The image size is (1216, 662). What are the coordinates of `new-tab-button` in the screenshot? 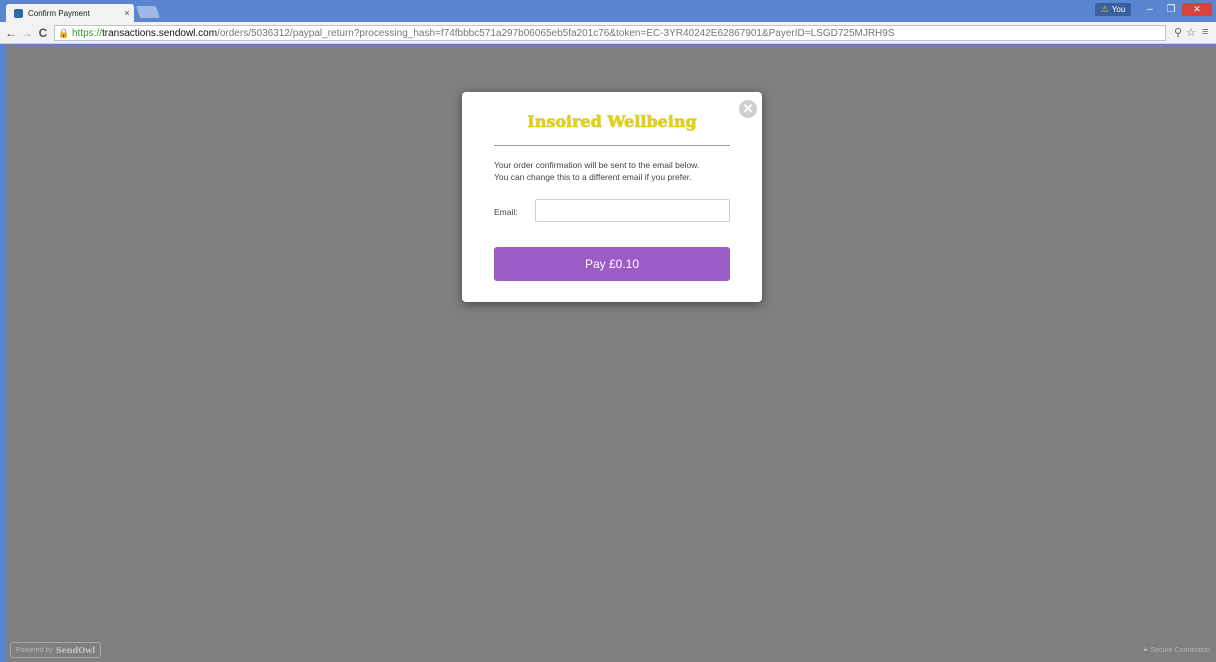 It's located at (148, 12).